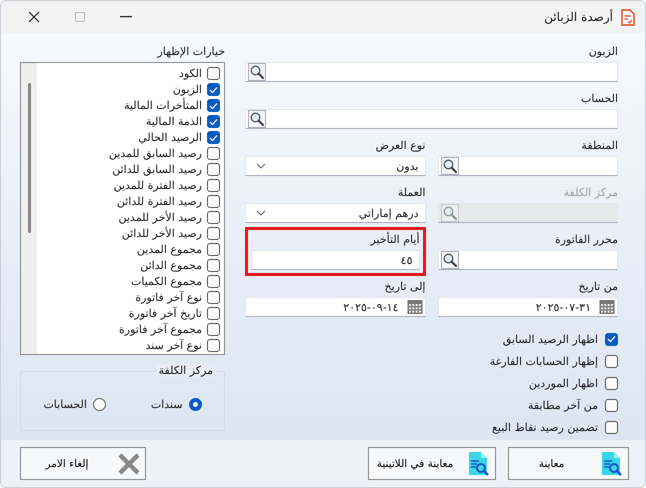 This screenshot has height=488, width=646. Describe the element at coordinates (400, 146) in the screenshot. I see `field-label: نوع العرض` at that location.